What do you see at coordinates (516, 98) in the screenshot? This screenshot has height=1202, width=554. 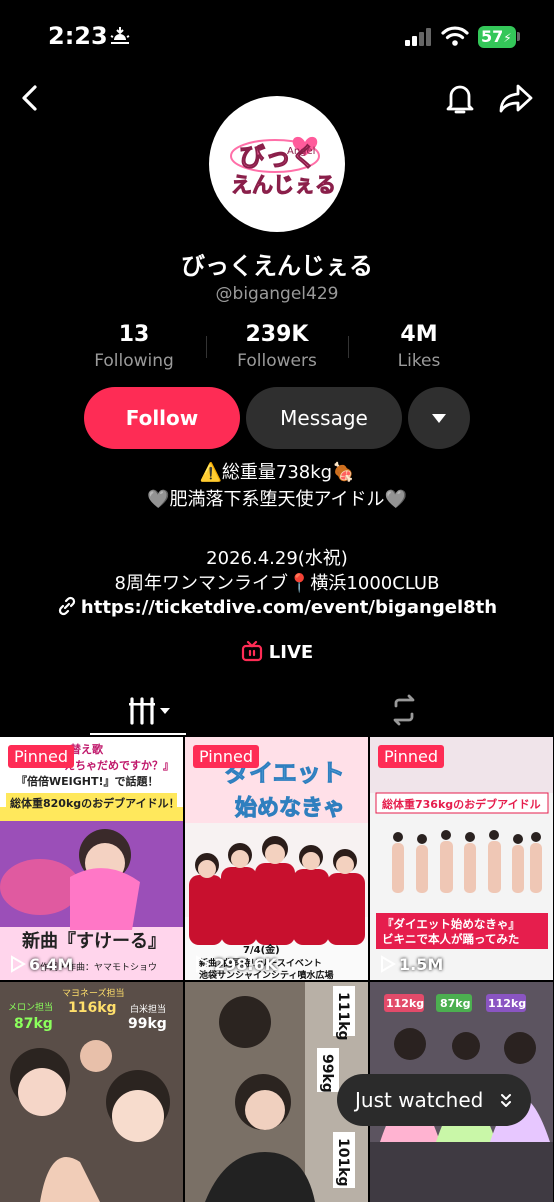 I see `share-icon` at bounding box center [516, 98].